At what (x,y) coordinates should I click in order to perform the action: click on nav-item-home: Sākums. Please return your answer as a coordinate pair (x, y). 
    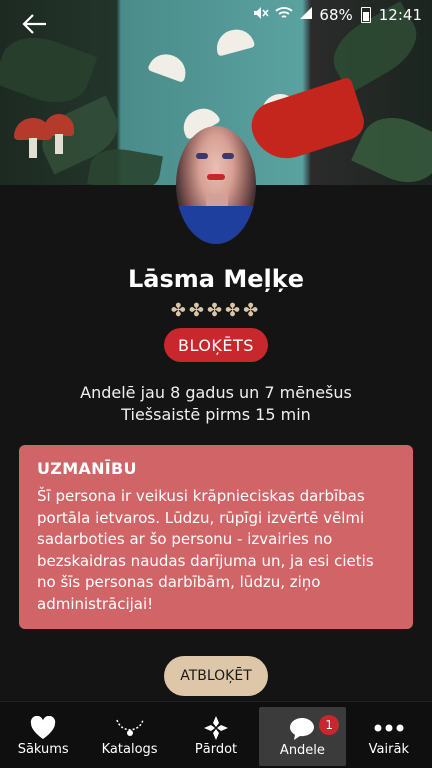
    Looking at the image, I should click on (43, 735).